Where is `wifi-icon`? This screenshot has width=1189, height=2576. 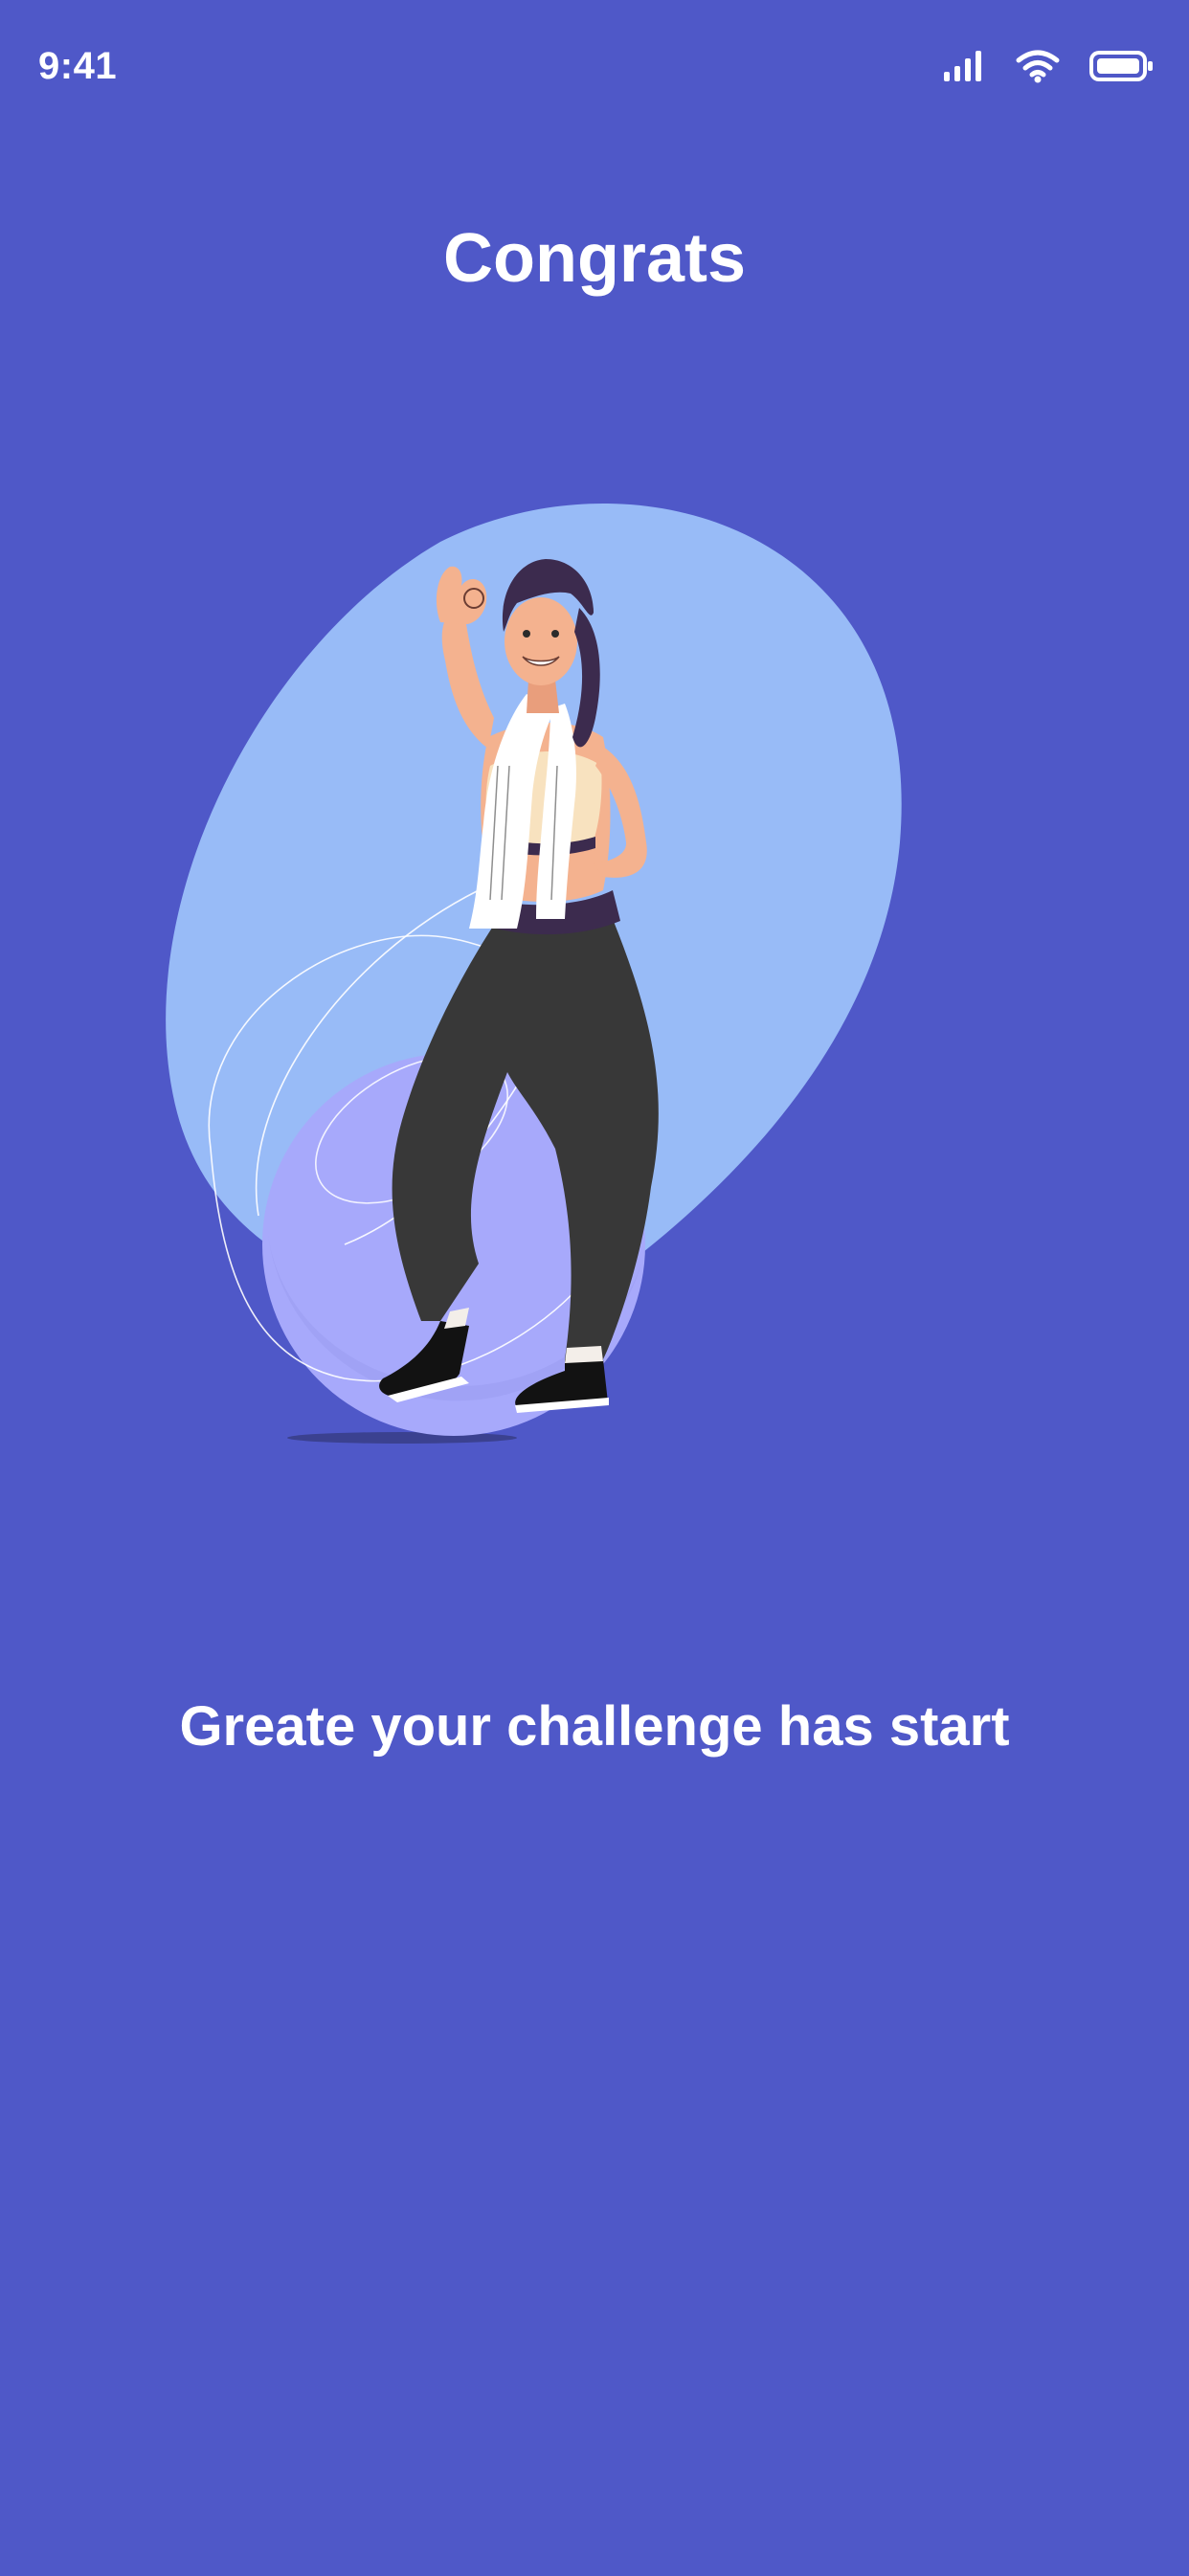 wifi-icon is located at coordinates (1038, 66).